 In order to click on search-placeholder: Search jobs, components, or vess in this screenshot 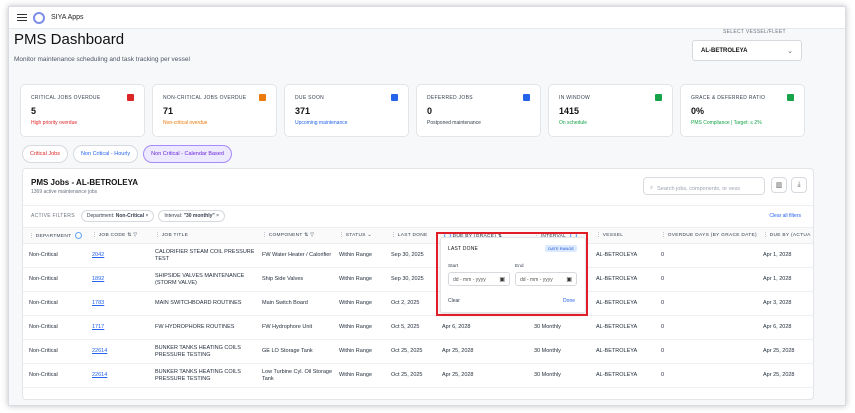, I will do `click(698, 188)`.